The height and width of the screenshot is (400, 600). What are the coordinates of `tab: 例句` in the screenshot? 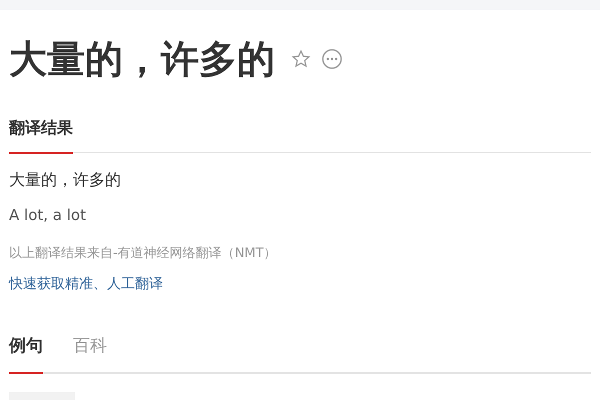 It's located at (26, 354).